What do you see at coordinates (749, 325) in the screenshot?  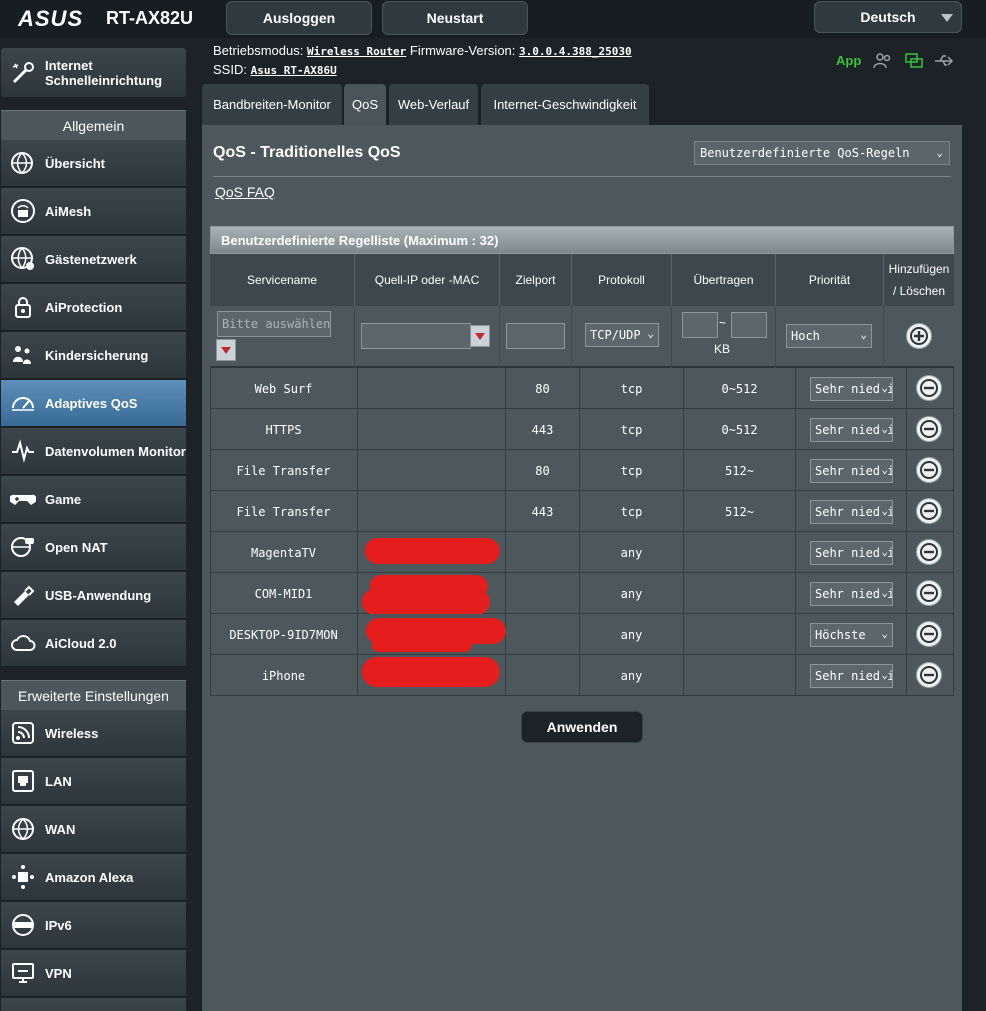 I see `transfer-to-input` at bounding box center [749, 325].